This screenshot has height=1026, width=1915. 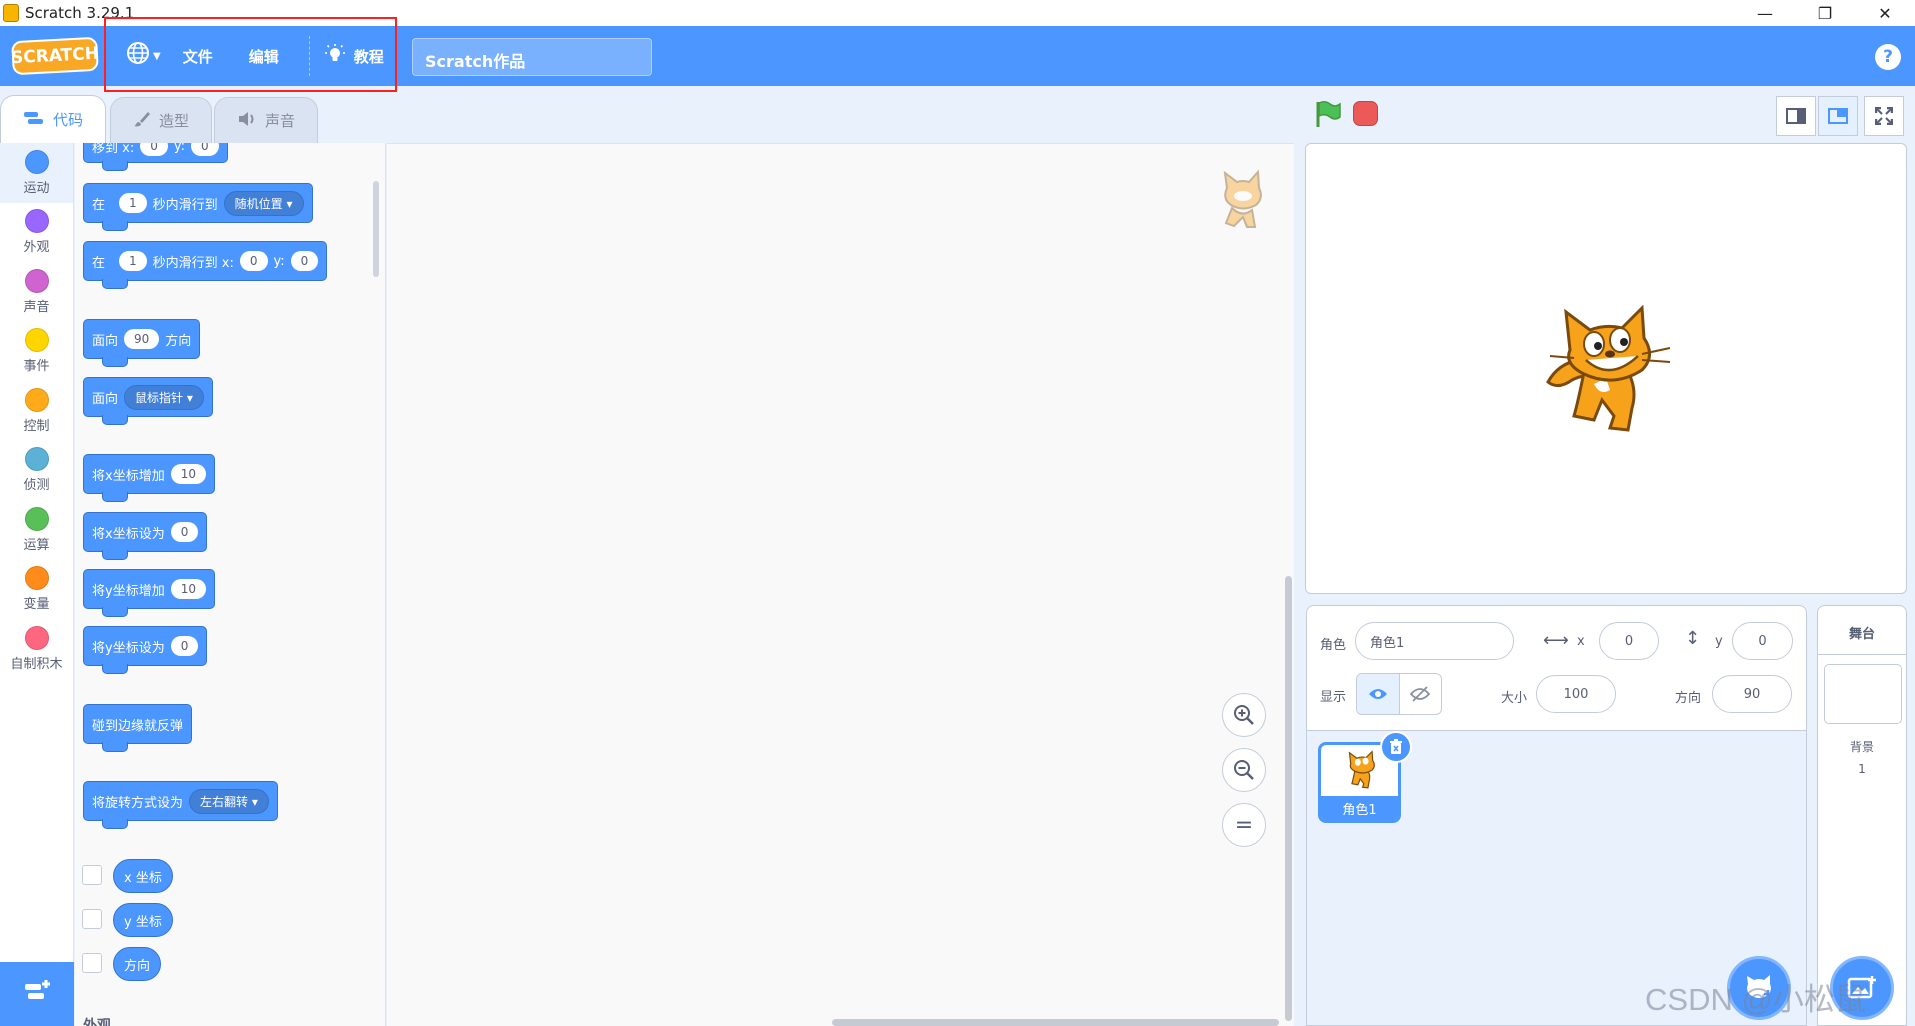 I want to click on small-stage-button, so click(x=1796, y=116).